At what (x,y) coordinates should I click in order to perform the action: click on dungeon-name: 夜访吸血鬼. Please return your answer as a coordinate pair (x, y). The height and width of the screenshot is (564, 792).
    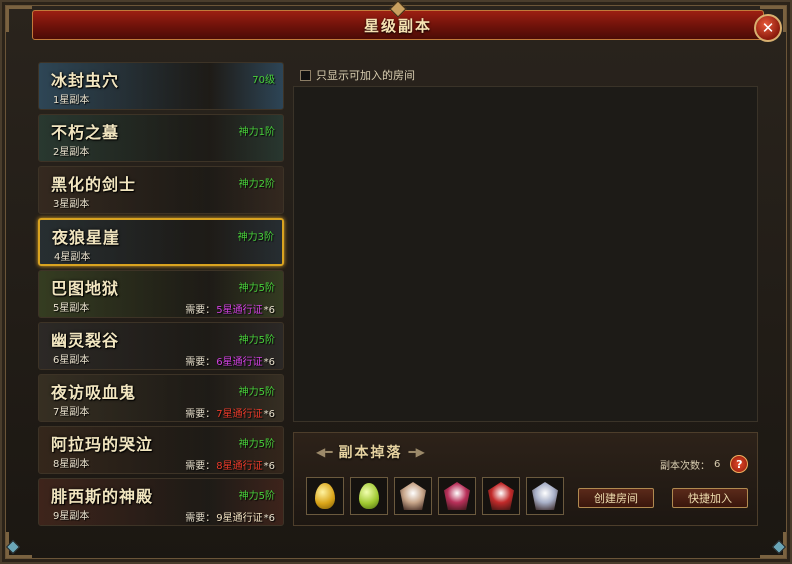
    Looking at the image, I should click on (94, 392).